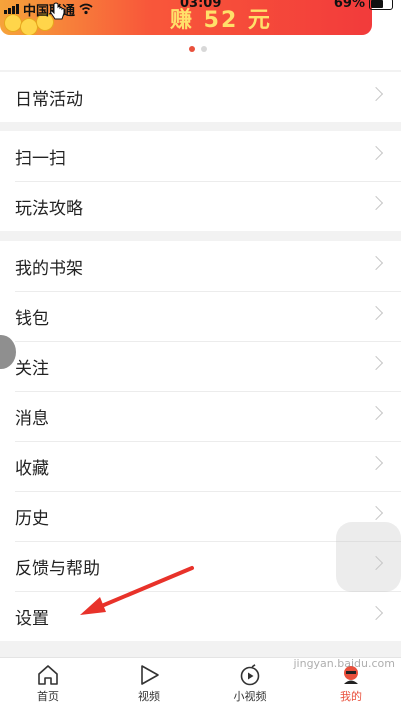  What do you see at coordinates (57, 11) in the screenshot?
I see `hand-cursor-icon` at bounding box center [57, 11].